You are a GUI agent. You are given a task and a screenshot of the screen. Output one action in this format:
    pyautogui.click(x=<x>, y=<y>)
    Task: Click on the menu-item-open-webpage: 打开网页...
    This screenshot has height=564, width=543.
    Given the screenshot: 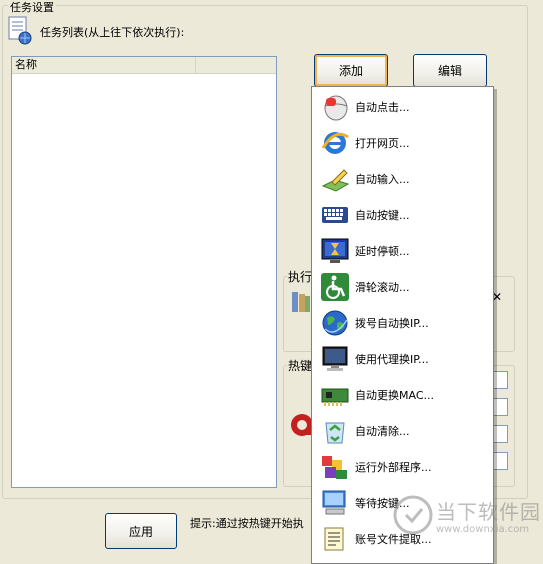 What is the action you would take?
    pyautogui.click(x=402, y=143)
    